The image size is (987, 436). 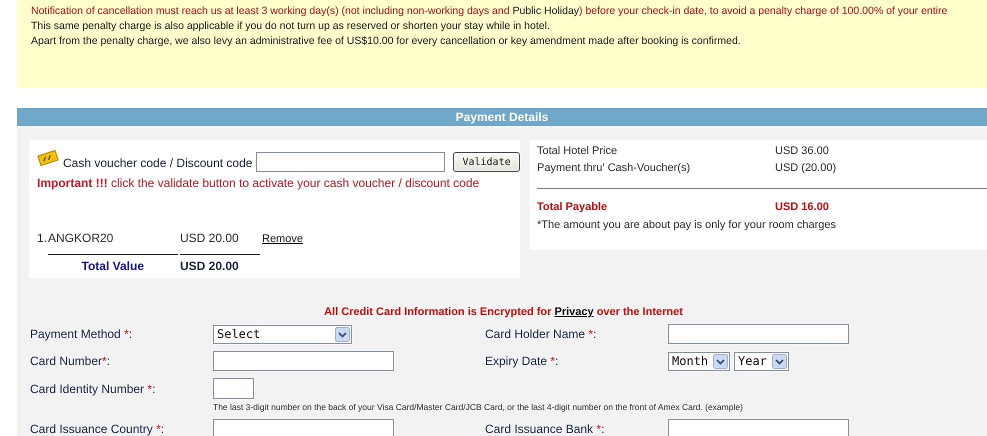 I want to click on total-value-amount: USD 20.00, so click(x=210, y=266).